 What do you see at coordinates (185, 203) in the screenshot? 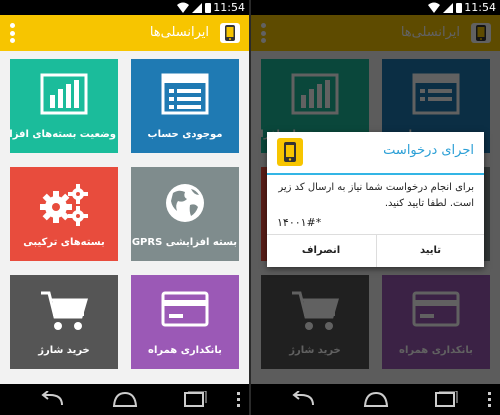
I see `globe-icon` at bounding box center [185, 203].